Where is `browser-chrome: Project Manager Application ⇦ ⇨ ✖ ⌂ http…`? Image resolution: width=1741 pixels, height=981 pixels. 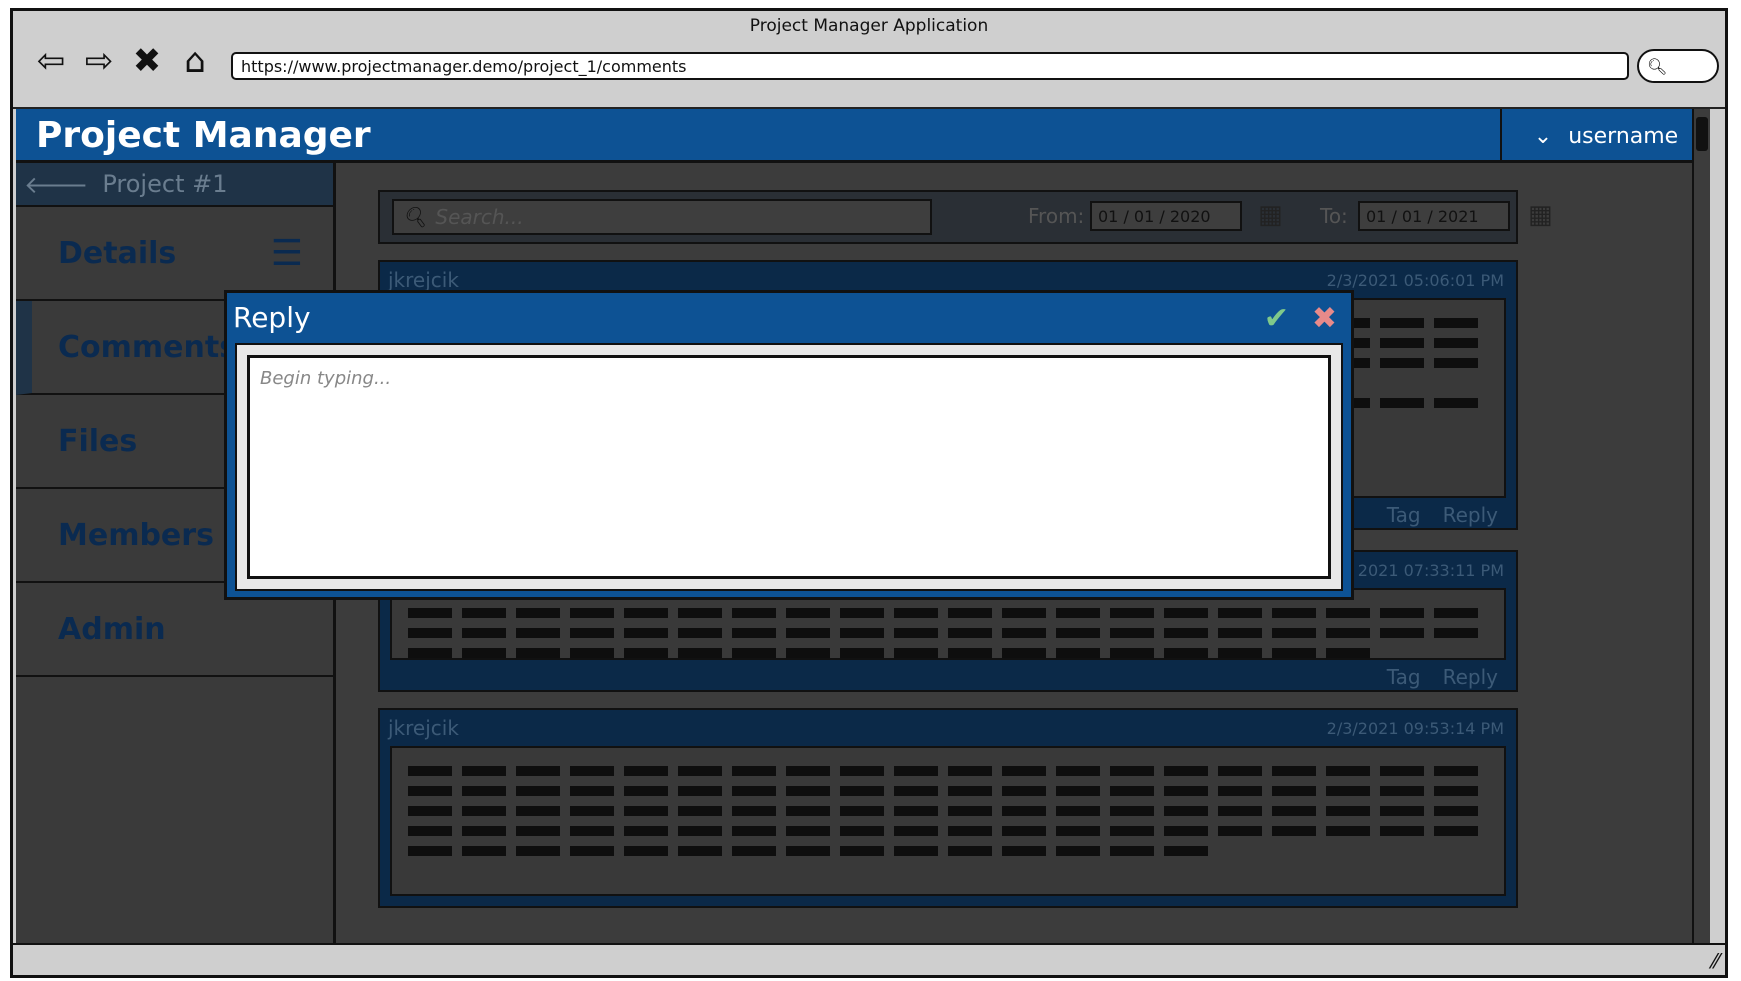 browser-chrome: Project Manager Application ⇦ ⇨ ✖ ⌂ http… is located at coordinates (869, 60).